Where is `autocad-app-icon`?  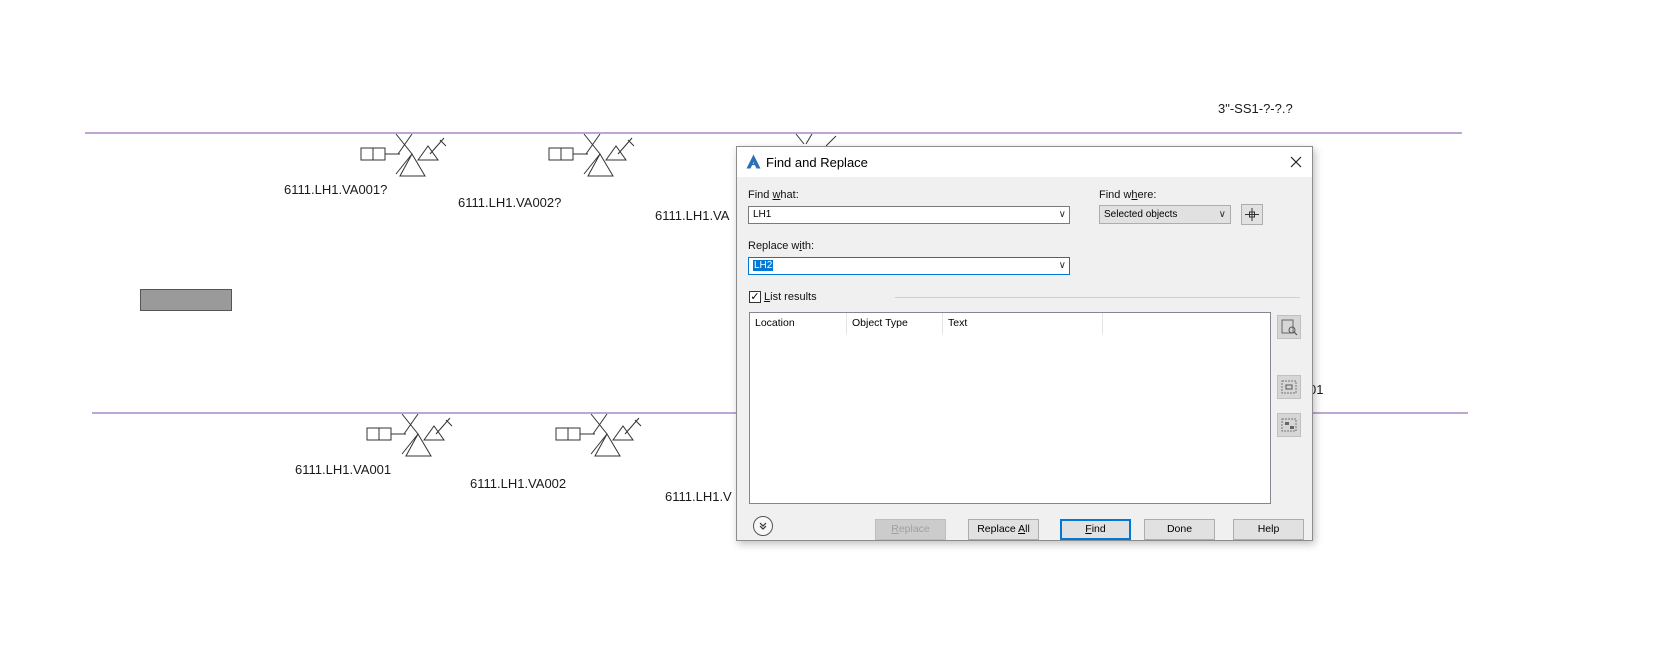 autocad-app-icon is located at coordinates (753, 161).